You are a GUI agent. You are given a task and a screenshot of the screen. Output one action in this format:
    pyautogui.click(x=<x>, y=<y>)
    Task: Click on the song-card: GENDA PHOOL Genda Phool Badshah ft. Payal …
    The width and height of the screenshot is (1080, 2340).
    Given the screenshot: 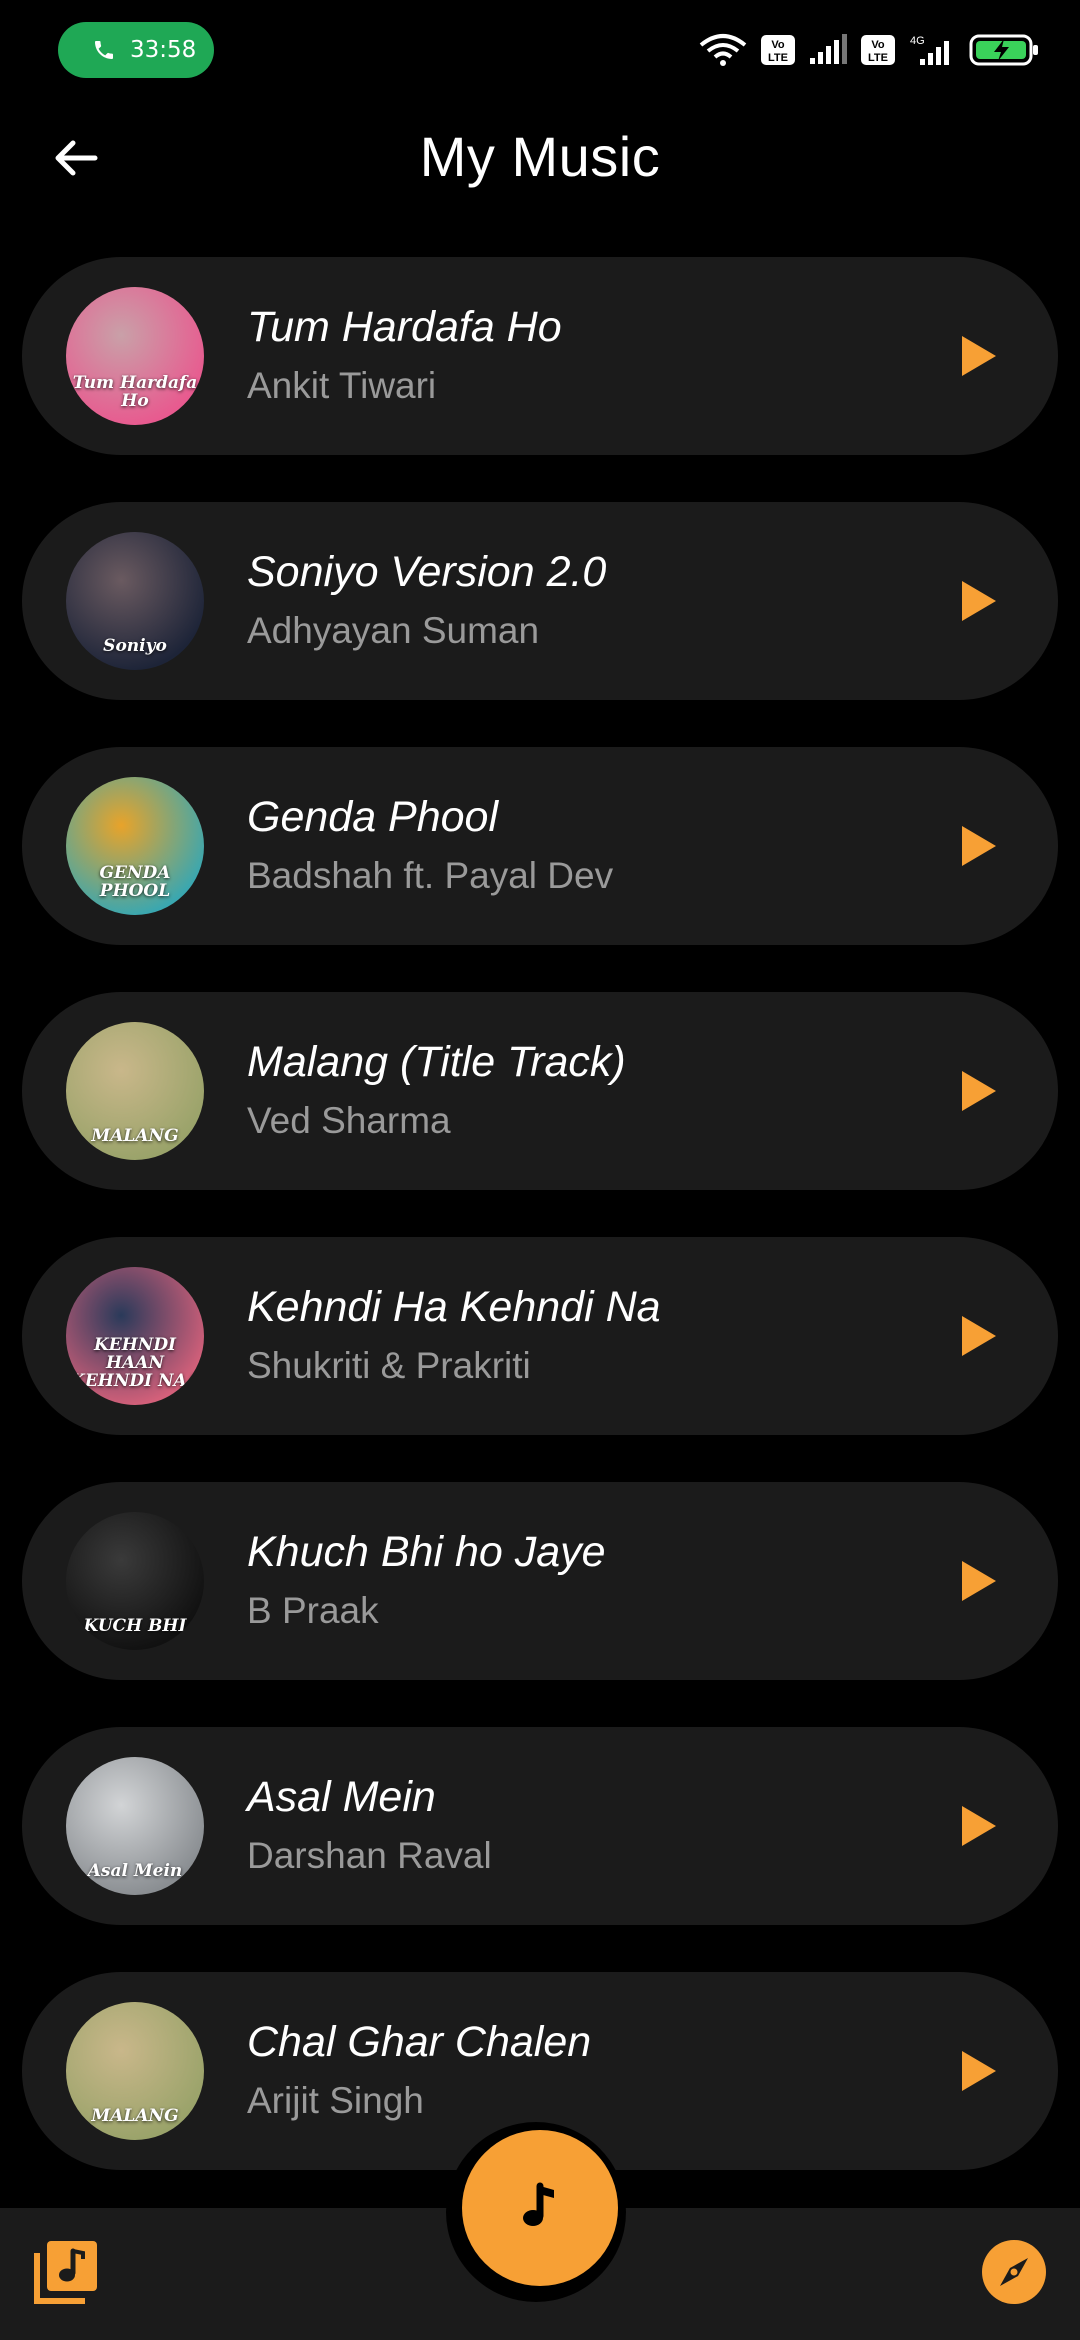 What is the action you would take?
    pyautogui.click(x=540, y=846)
    